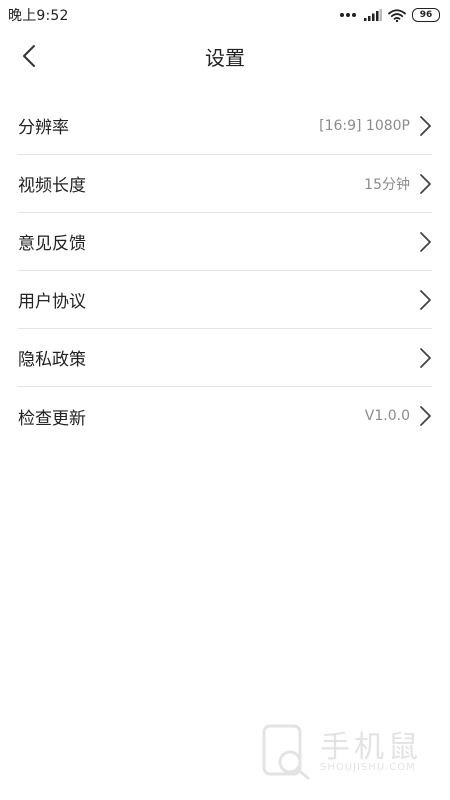 The height and width of the screenshot is (800, 450). Describe the element at coordinates (364, 125) in the screenshot. I see `settings-item-value: [16:9] 1080P` at that location.